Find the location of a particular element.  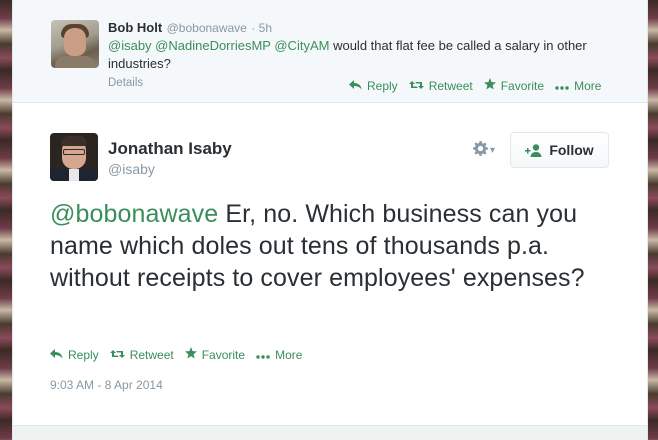

replied-tweet-header: Bob Holt @bobonawave · 5h is located at coordinates (190, 28).